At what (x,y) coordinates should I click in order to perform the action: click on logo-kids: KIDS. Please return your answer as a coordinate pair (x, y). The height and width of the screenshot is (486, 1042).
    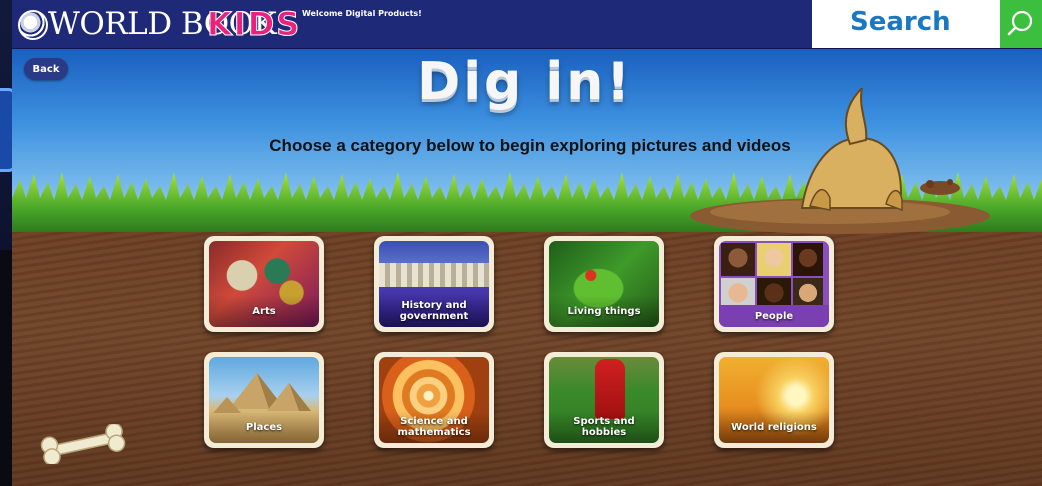
    Looking at the image, I should click on (254, 24).